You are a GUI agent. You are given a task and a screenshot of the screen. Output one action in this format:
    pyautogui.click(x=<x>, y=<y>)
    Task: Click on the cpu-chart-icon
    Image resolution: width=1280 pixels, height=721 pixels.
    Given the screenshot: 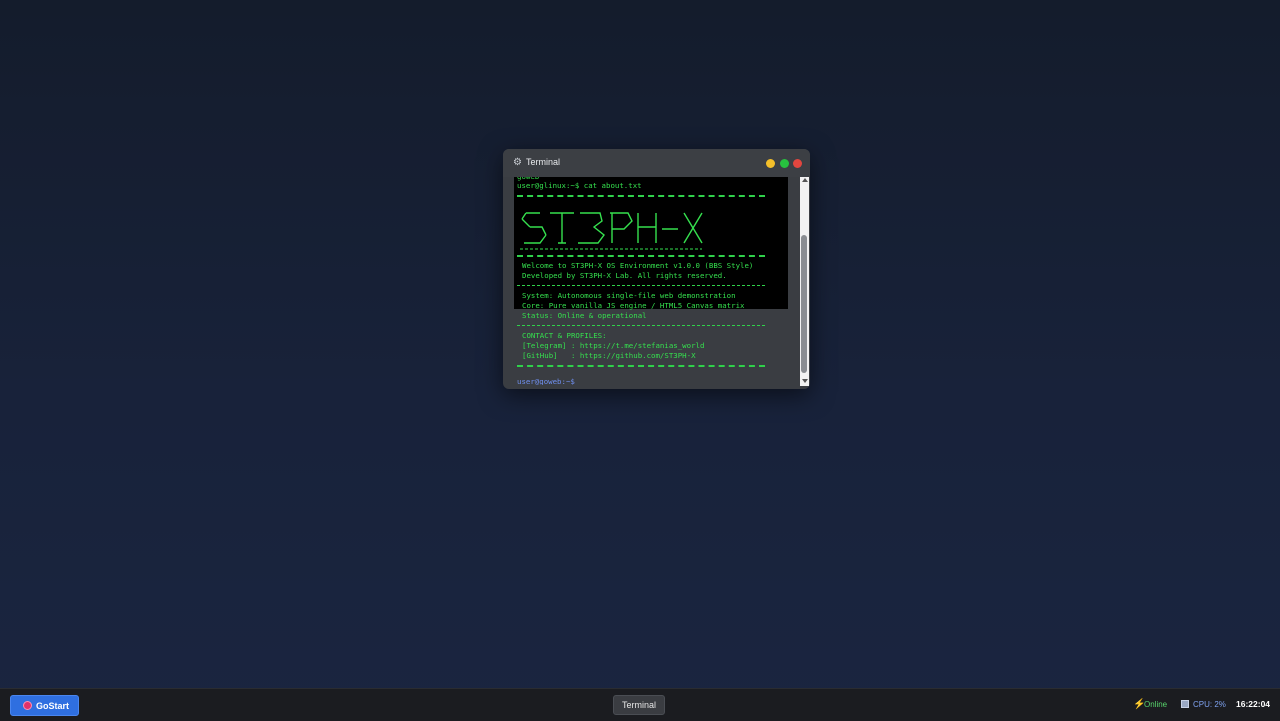 What is the action you would take?
    pyautogui.click(x=1185, y=704)
    